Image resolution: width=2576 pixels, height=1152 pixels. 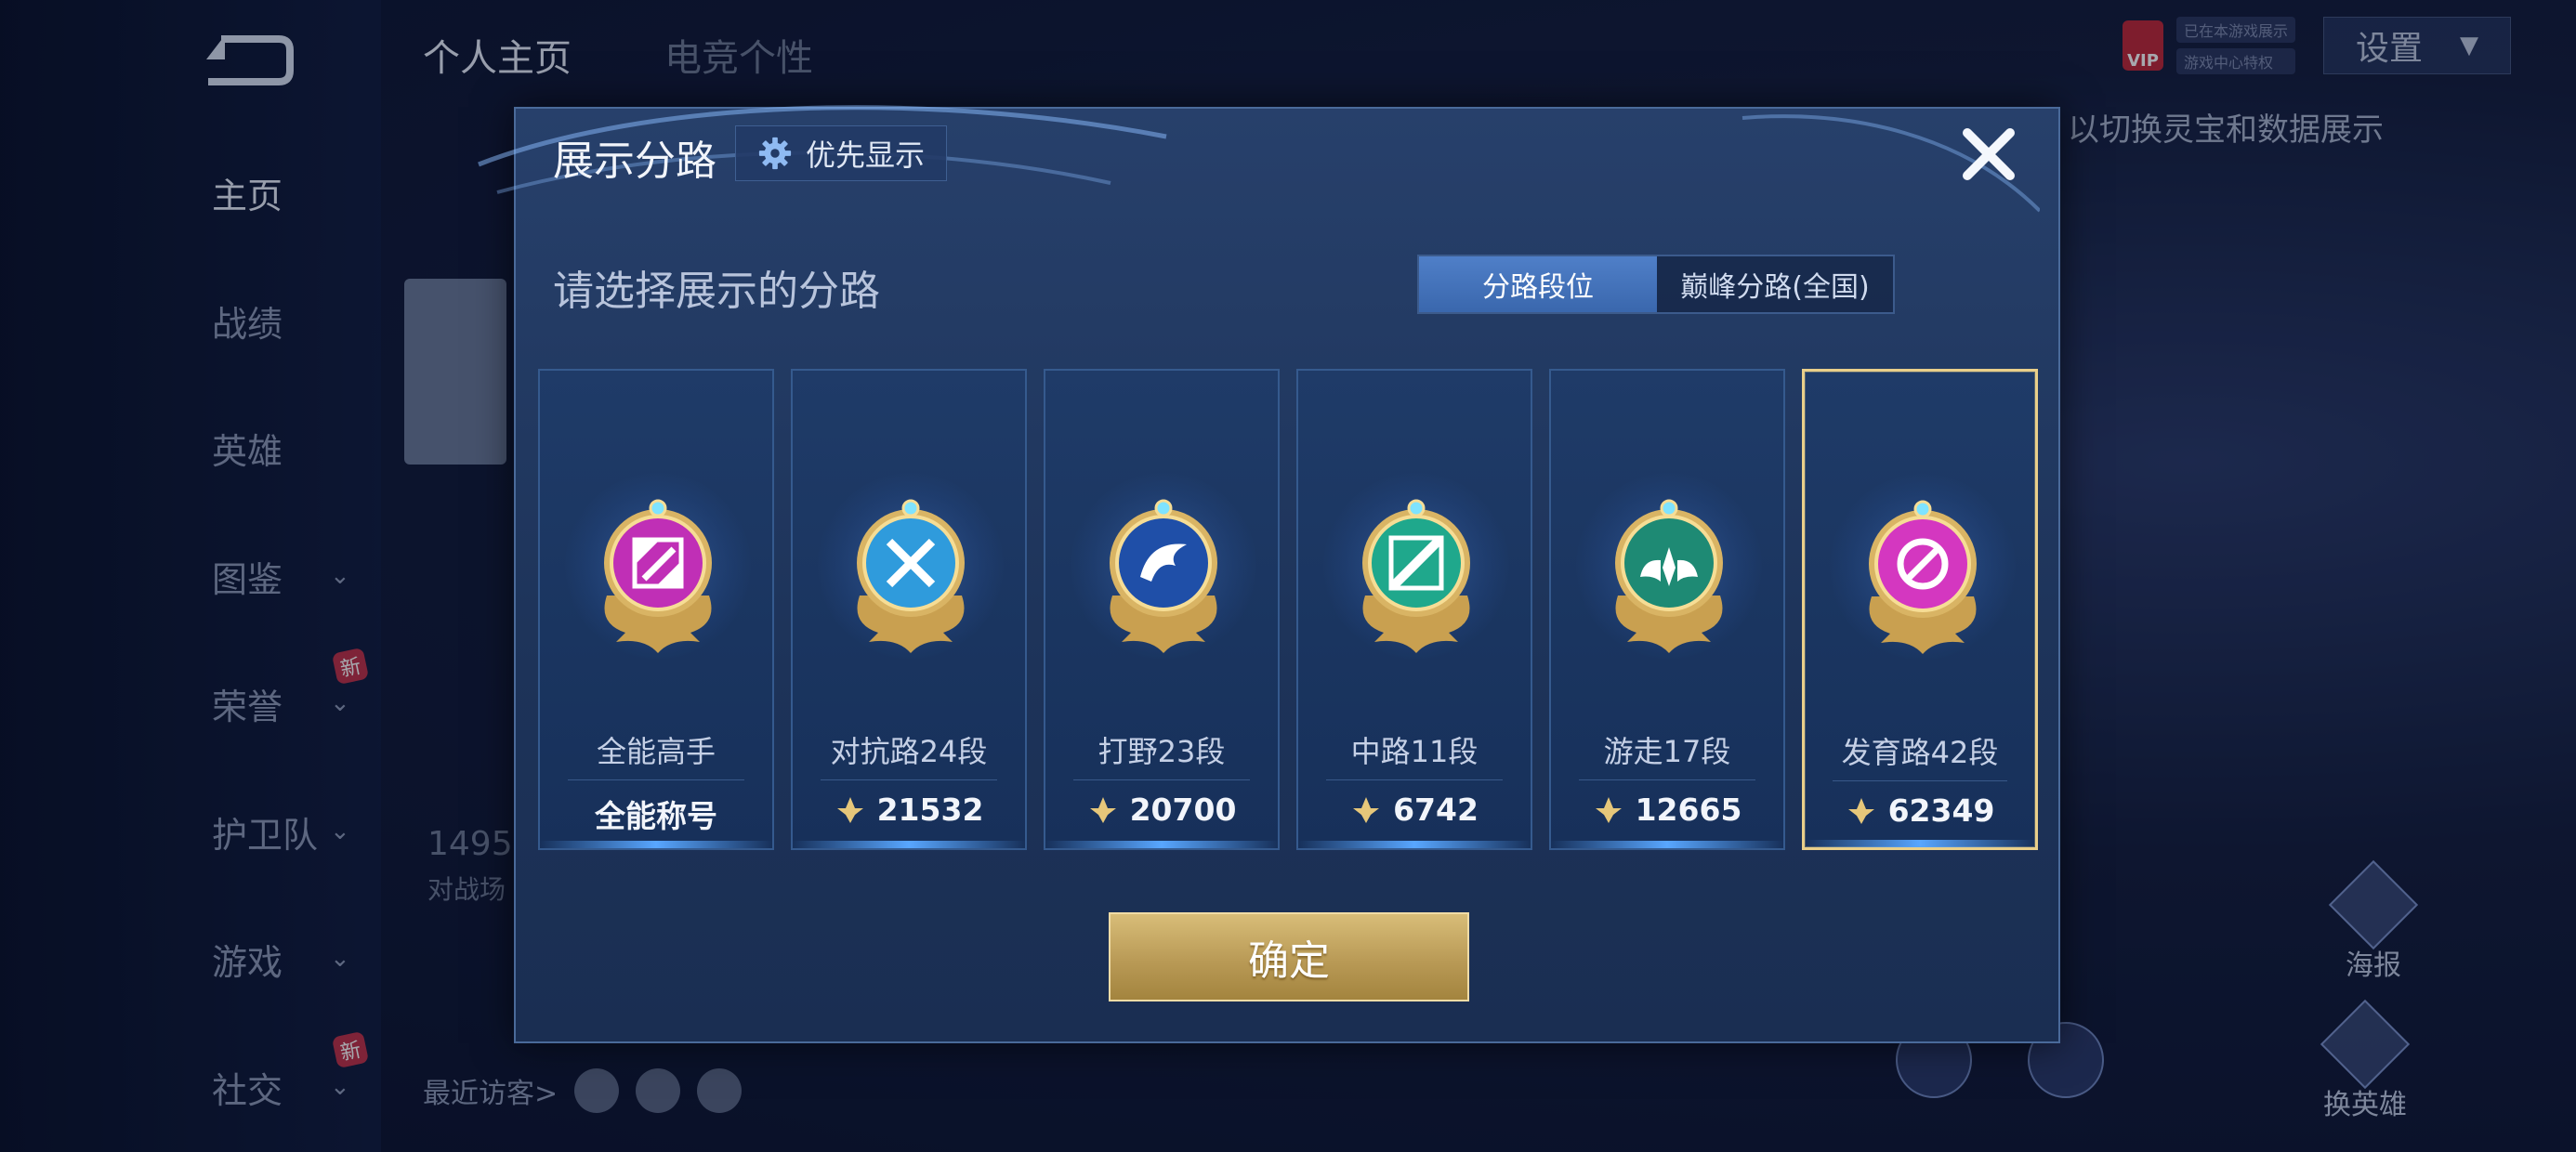 What do you see at coordinates (1289, 956) in the screenshot?
I see `confirm-button: 确定` at bounding box center [1289, 956].